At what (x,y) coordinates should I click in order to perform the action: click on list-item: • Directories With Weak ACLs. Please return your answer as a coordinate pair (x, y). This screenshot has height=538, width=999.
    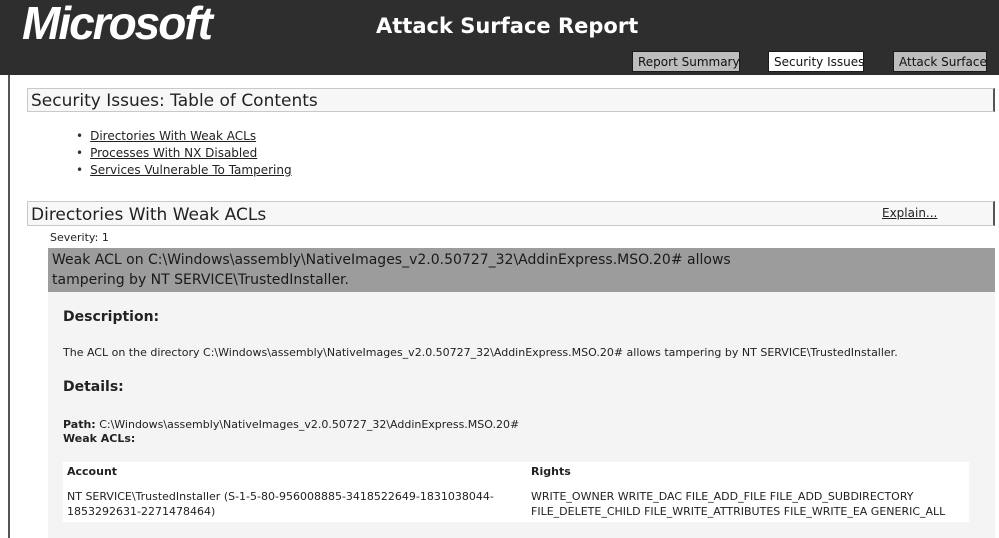
    Looking at the image, I should click on (166, 136).